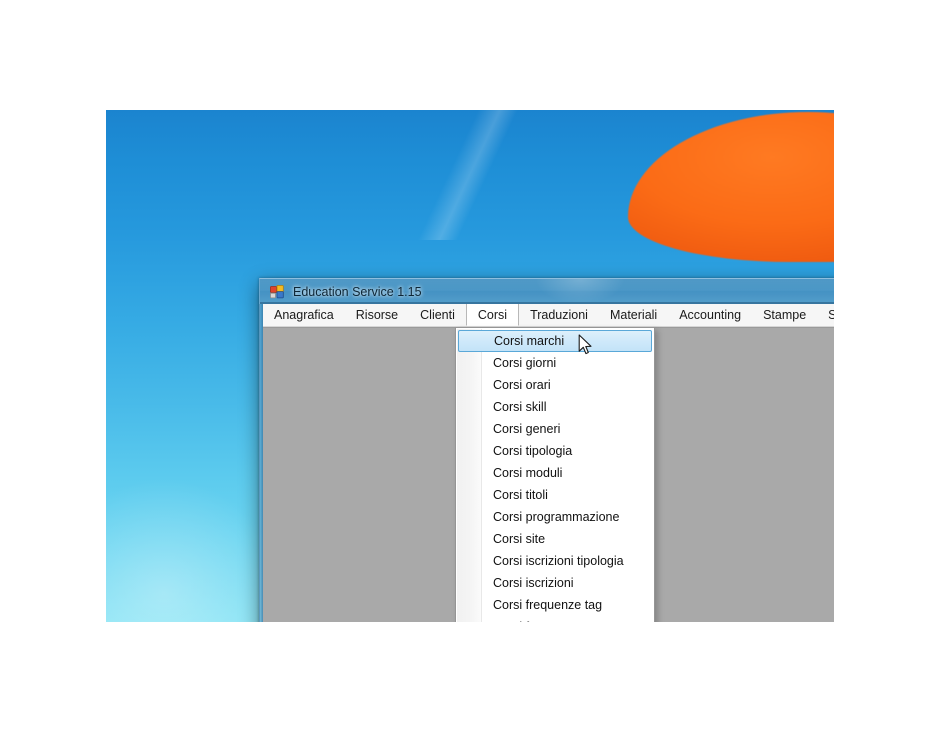  I want to click on menu-item-corsi-moduli-label: Corsi moduli, so click(528, 473).